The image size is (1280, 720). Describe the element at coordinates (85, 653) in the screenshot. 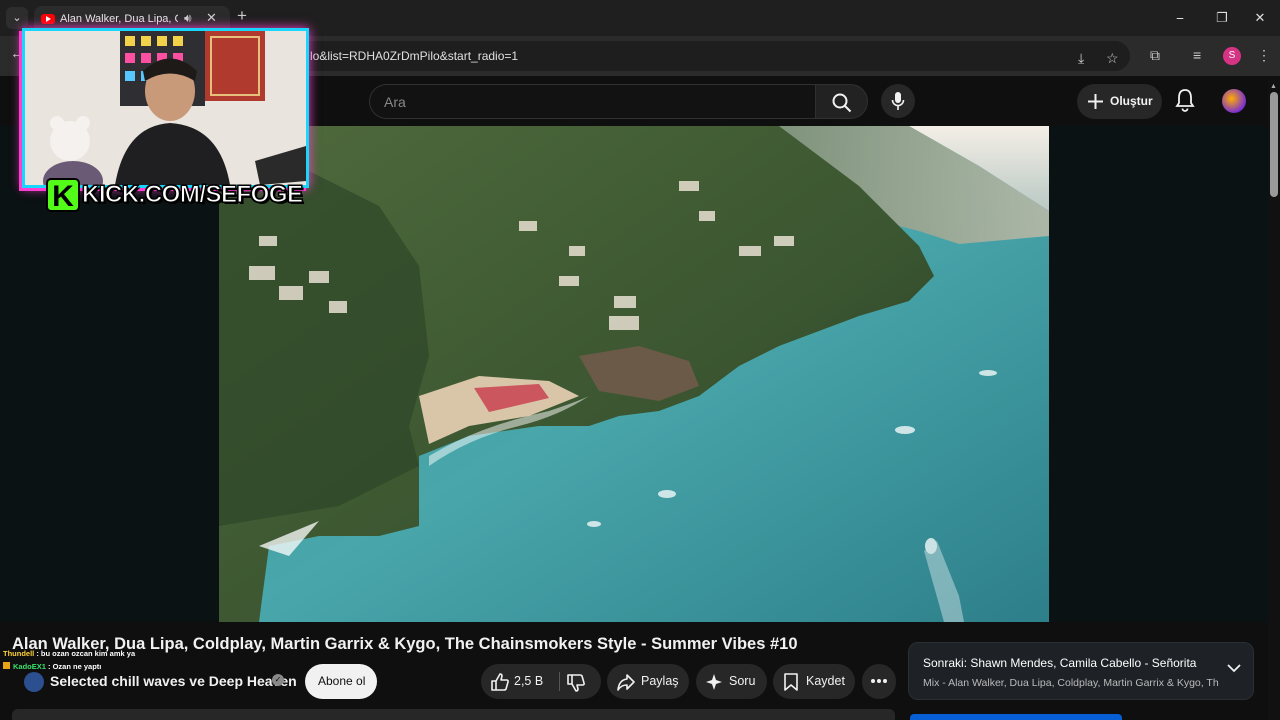

I see `chat-text: : bu ozan ozcan kim amk ya` at that location.